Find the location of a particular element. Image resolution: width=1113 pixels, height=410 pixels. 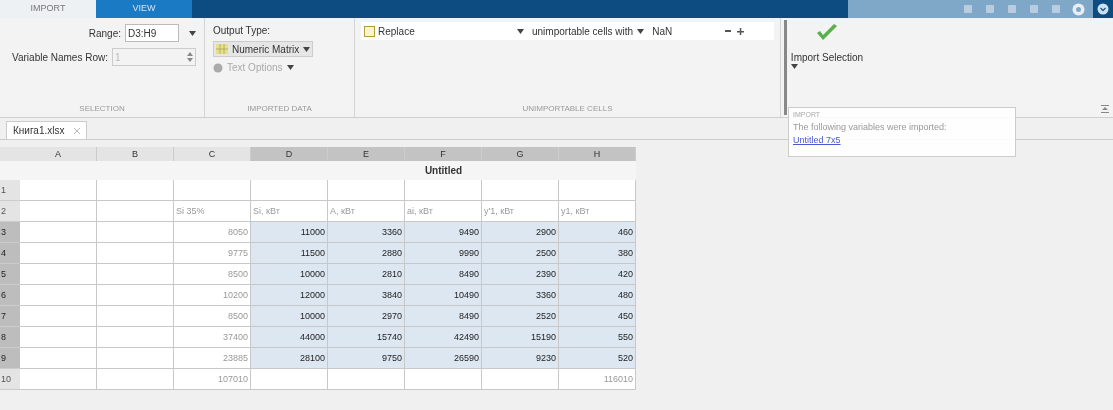

table-cell: 15740 is located at coordinates (366, 337).